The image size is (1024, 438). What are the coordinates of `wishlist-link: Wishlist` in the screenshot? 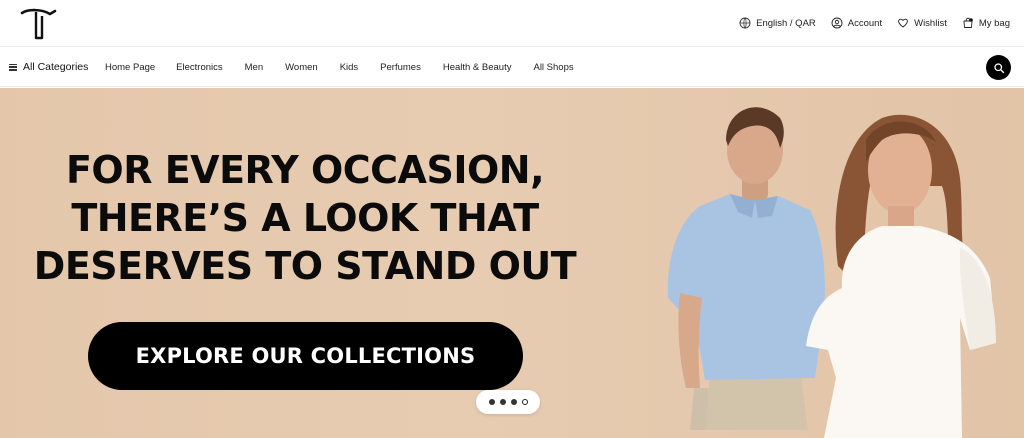 It's located at (922, 23).